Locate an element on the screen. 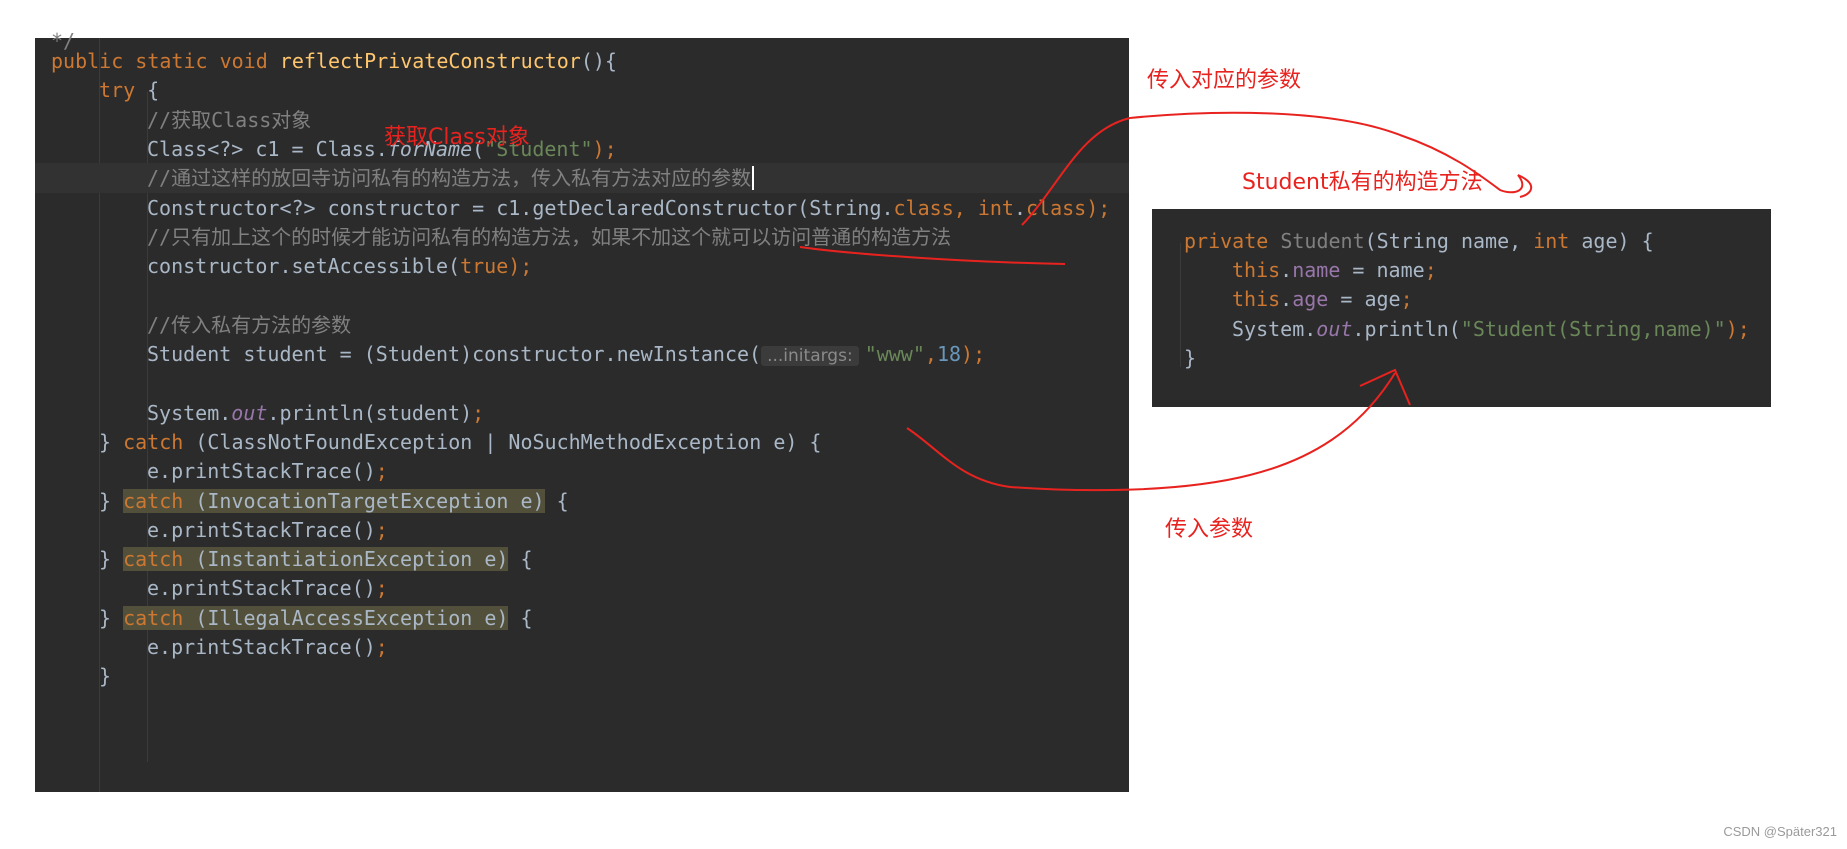  code-token: //通过这样的放回寺访问私有的构造方法，传入私有方法对应的参数 is located at coordinates (449, 178).